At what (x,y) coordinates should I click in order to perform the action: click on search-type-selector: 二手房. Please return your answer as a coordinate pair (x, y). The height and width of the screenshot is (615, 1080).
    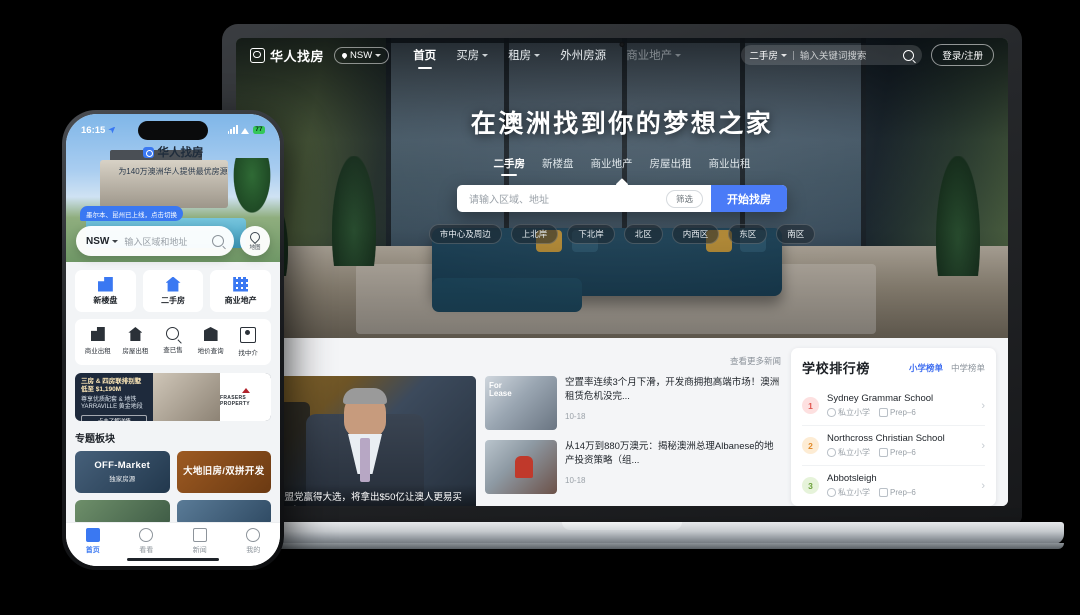
    Looking at the image, I should click on (768, 55).